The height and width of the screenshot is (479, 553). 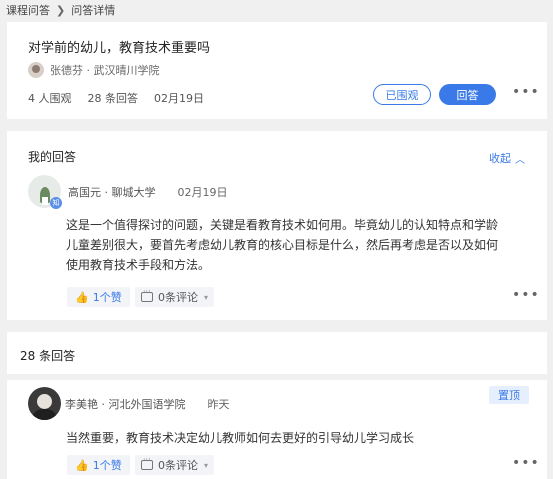 I want to click on answer-meta: 高国元 · 聊城大学 02月19日, so click(x=148, y=192).